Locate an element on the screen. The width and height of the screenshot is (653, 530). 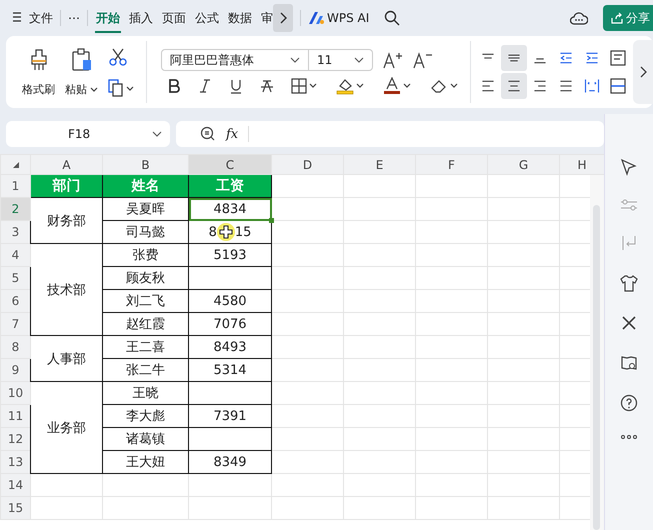
row-header: 7 is located at coordinates (15, 324).